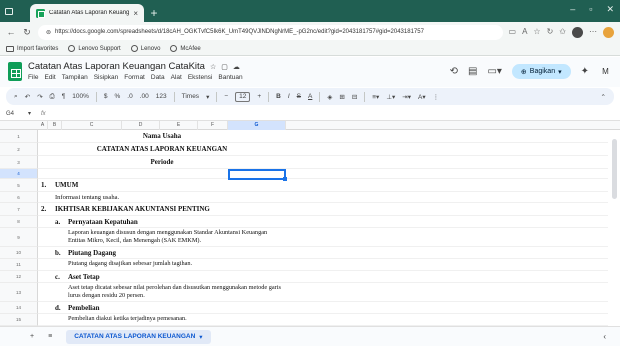  I want to click on increase-decimal-button: .00, so click(144, 96).